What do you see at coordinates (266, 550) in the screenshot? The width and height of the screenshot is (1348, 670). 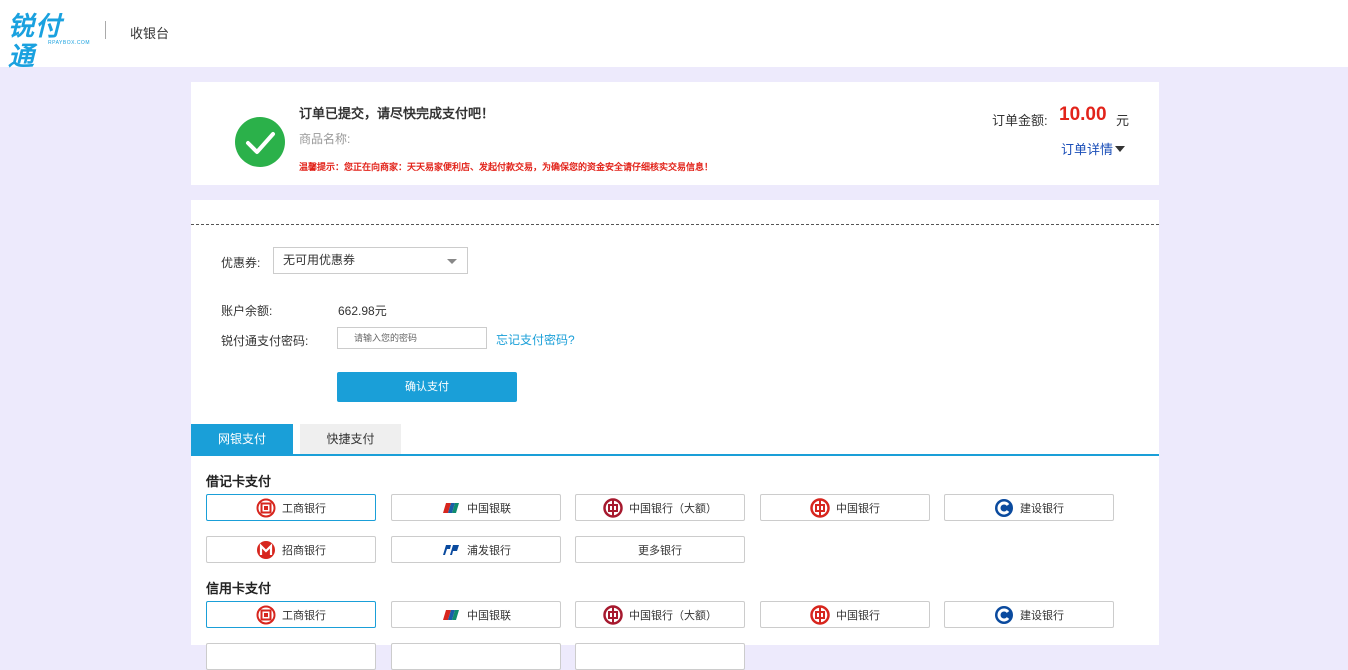 I see `cmb-icon` at bounding box center [266, 550].